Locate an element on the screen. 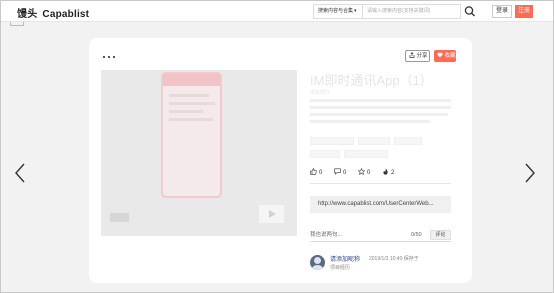 Image resolution: width=554 pixels, height=293 pixels. avatar is located at coordinates (317, 262).